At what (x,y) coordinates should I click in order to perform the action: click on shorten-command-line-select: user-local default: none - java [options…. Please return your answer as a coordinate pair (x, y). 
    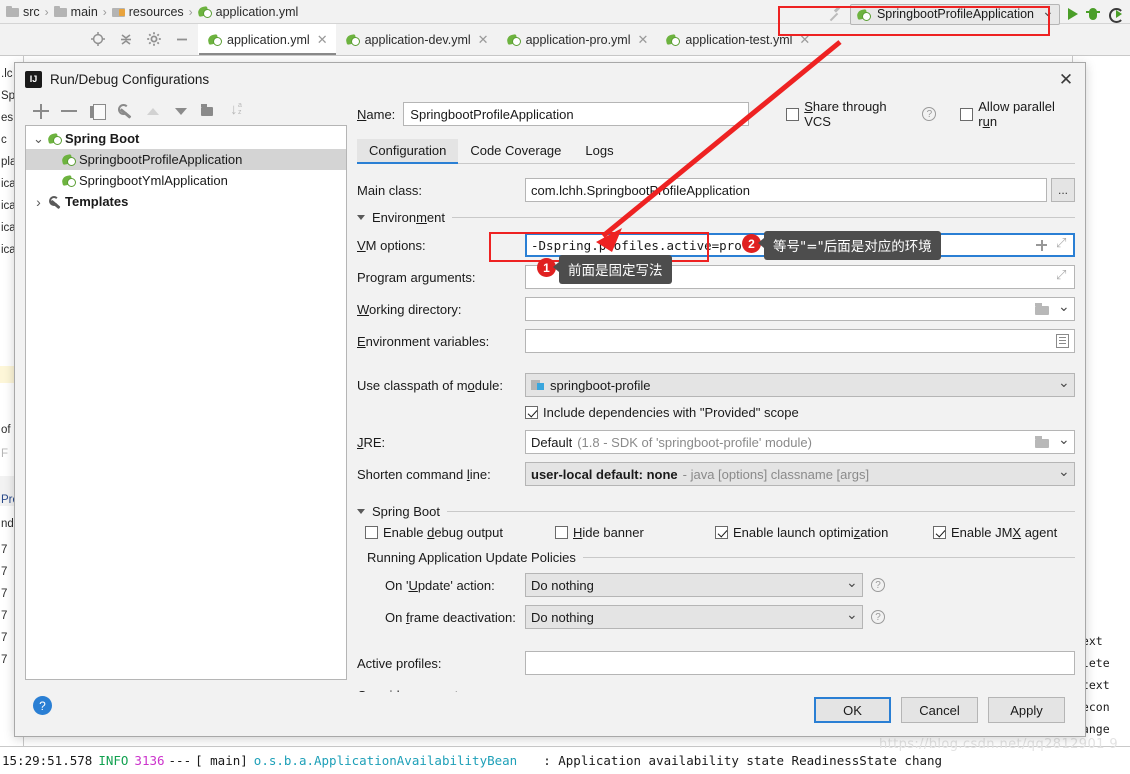
    Looking at the image, I should click on (800, 474).